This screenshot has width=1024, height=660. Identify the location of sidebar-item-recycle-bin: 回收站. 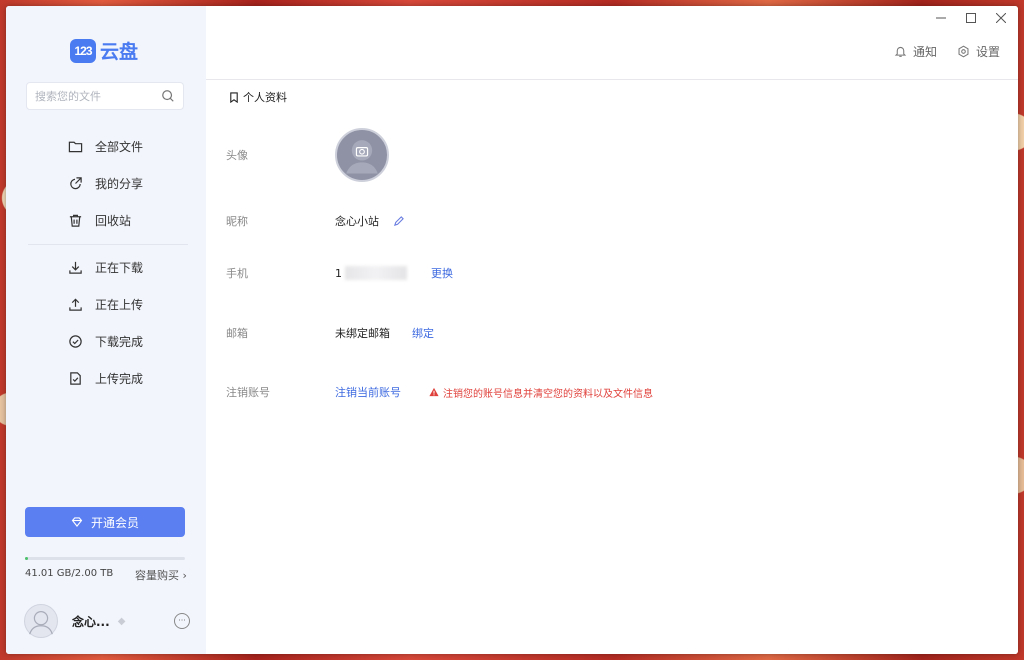
(106, 220).